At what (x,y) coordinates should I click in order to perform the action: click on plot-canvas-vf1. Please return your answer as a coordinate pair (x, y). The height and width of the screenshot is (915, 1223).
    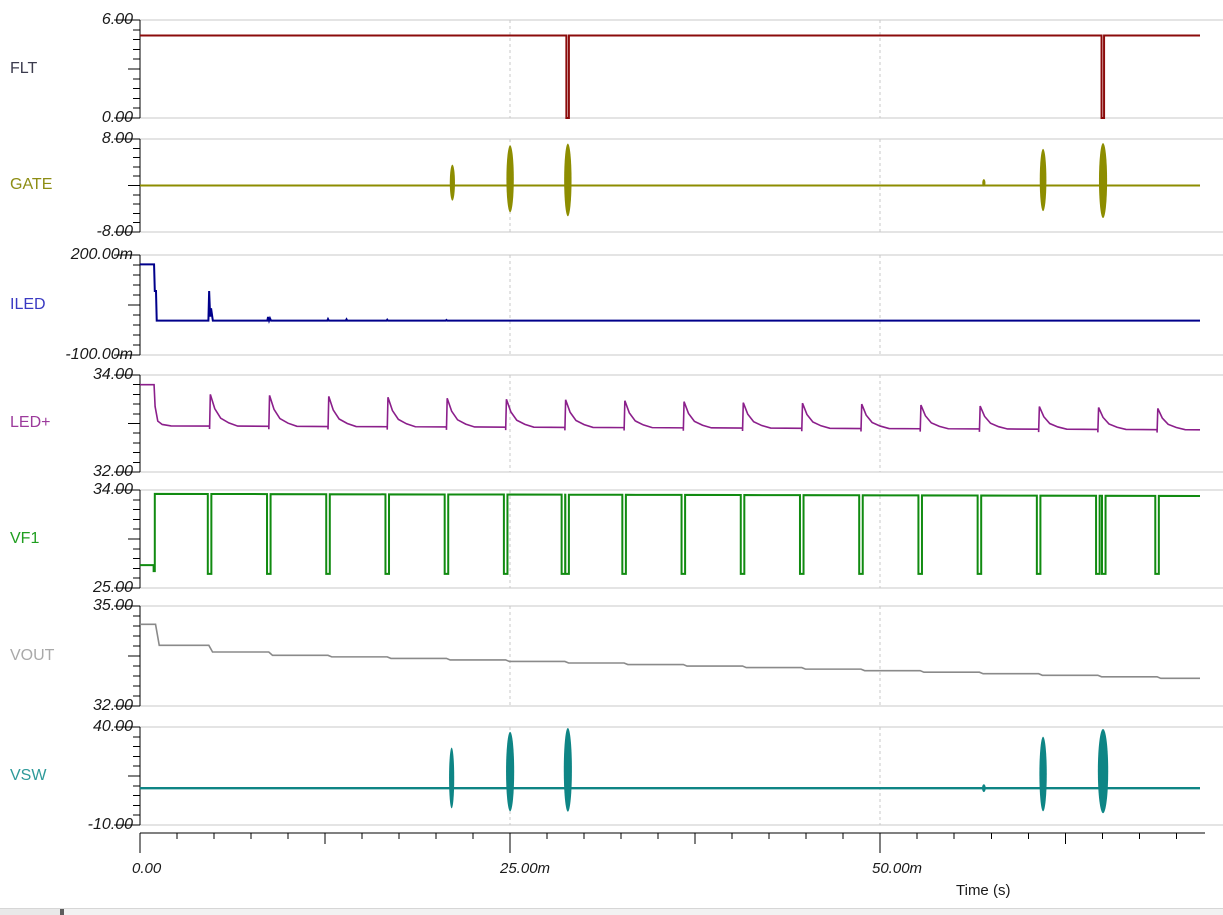
    Looking at the image, I should click on (611, 539).